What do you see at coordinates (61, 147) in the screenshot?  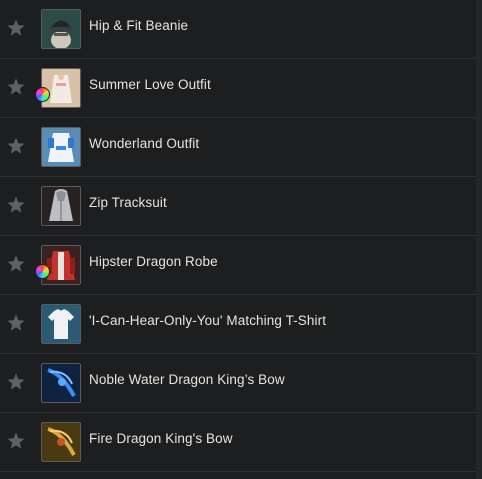 I see `outfit-blue-icon` at bounding box center [61, 147].